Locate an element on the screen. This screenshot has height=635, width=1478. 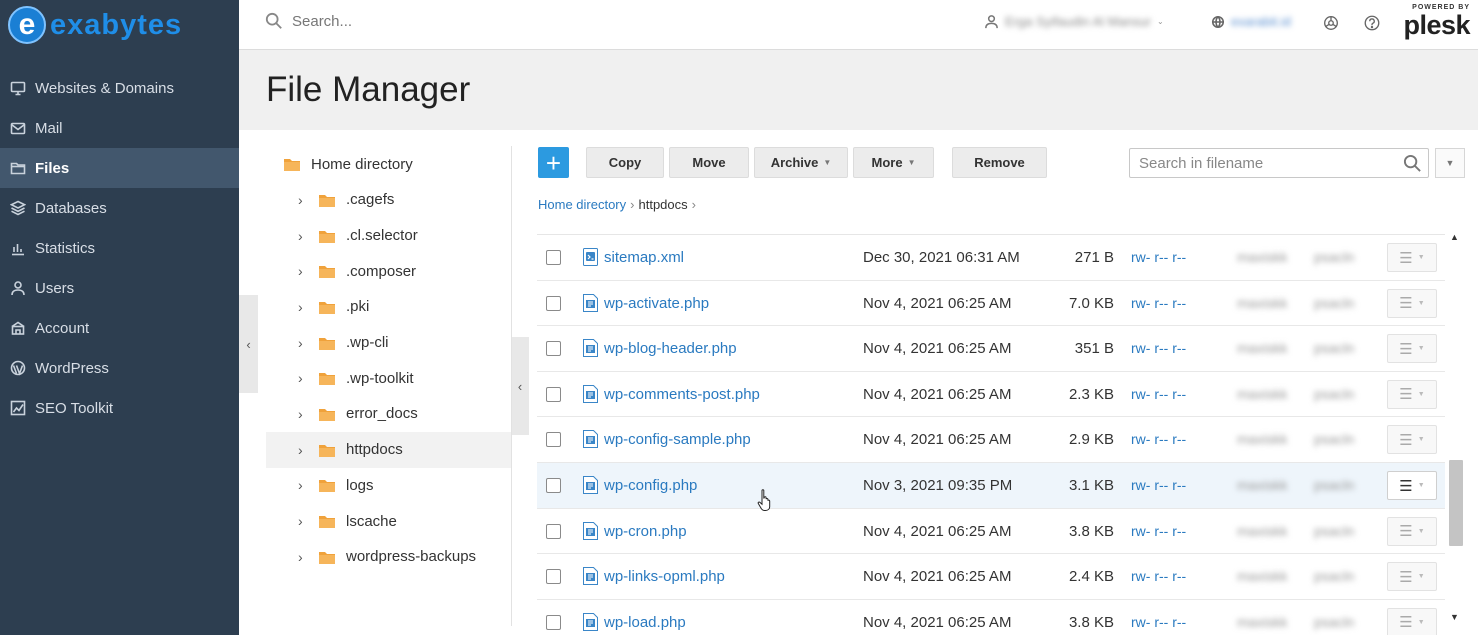
tree-item-error-docs: › error_docs is located at coordinates (388, 414).